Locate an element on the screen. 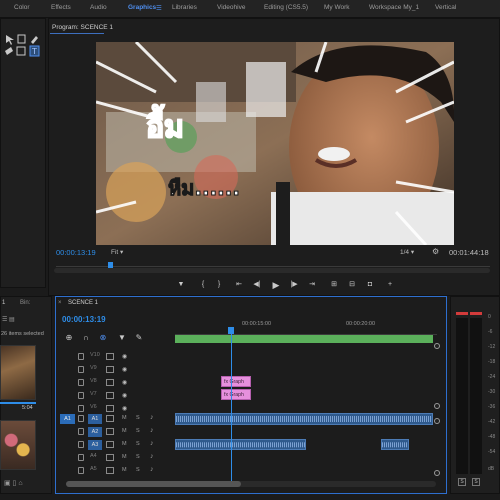  work-area-bar is located at coordinates (304, 339).